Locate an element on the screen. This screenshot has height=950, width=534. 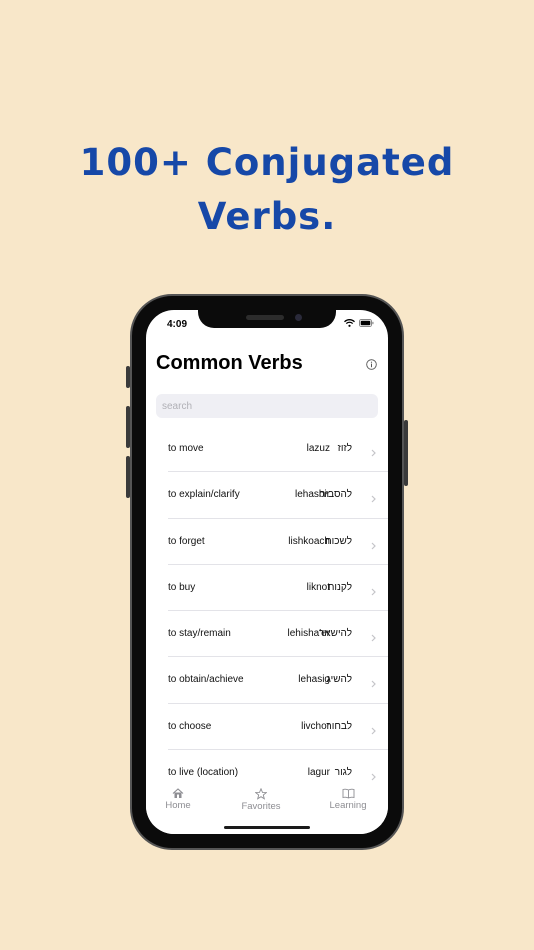
info-icon is located at coordinates (371, 366).